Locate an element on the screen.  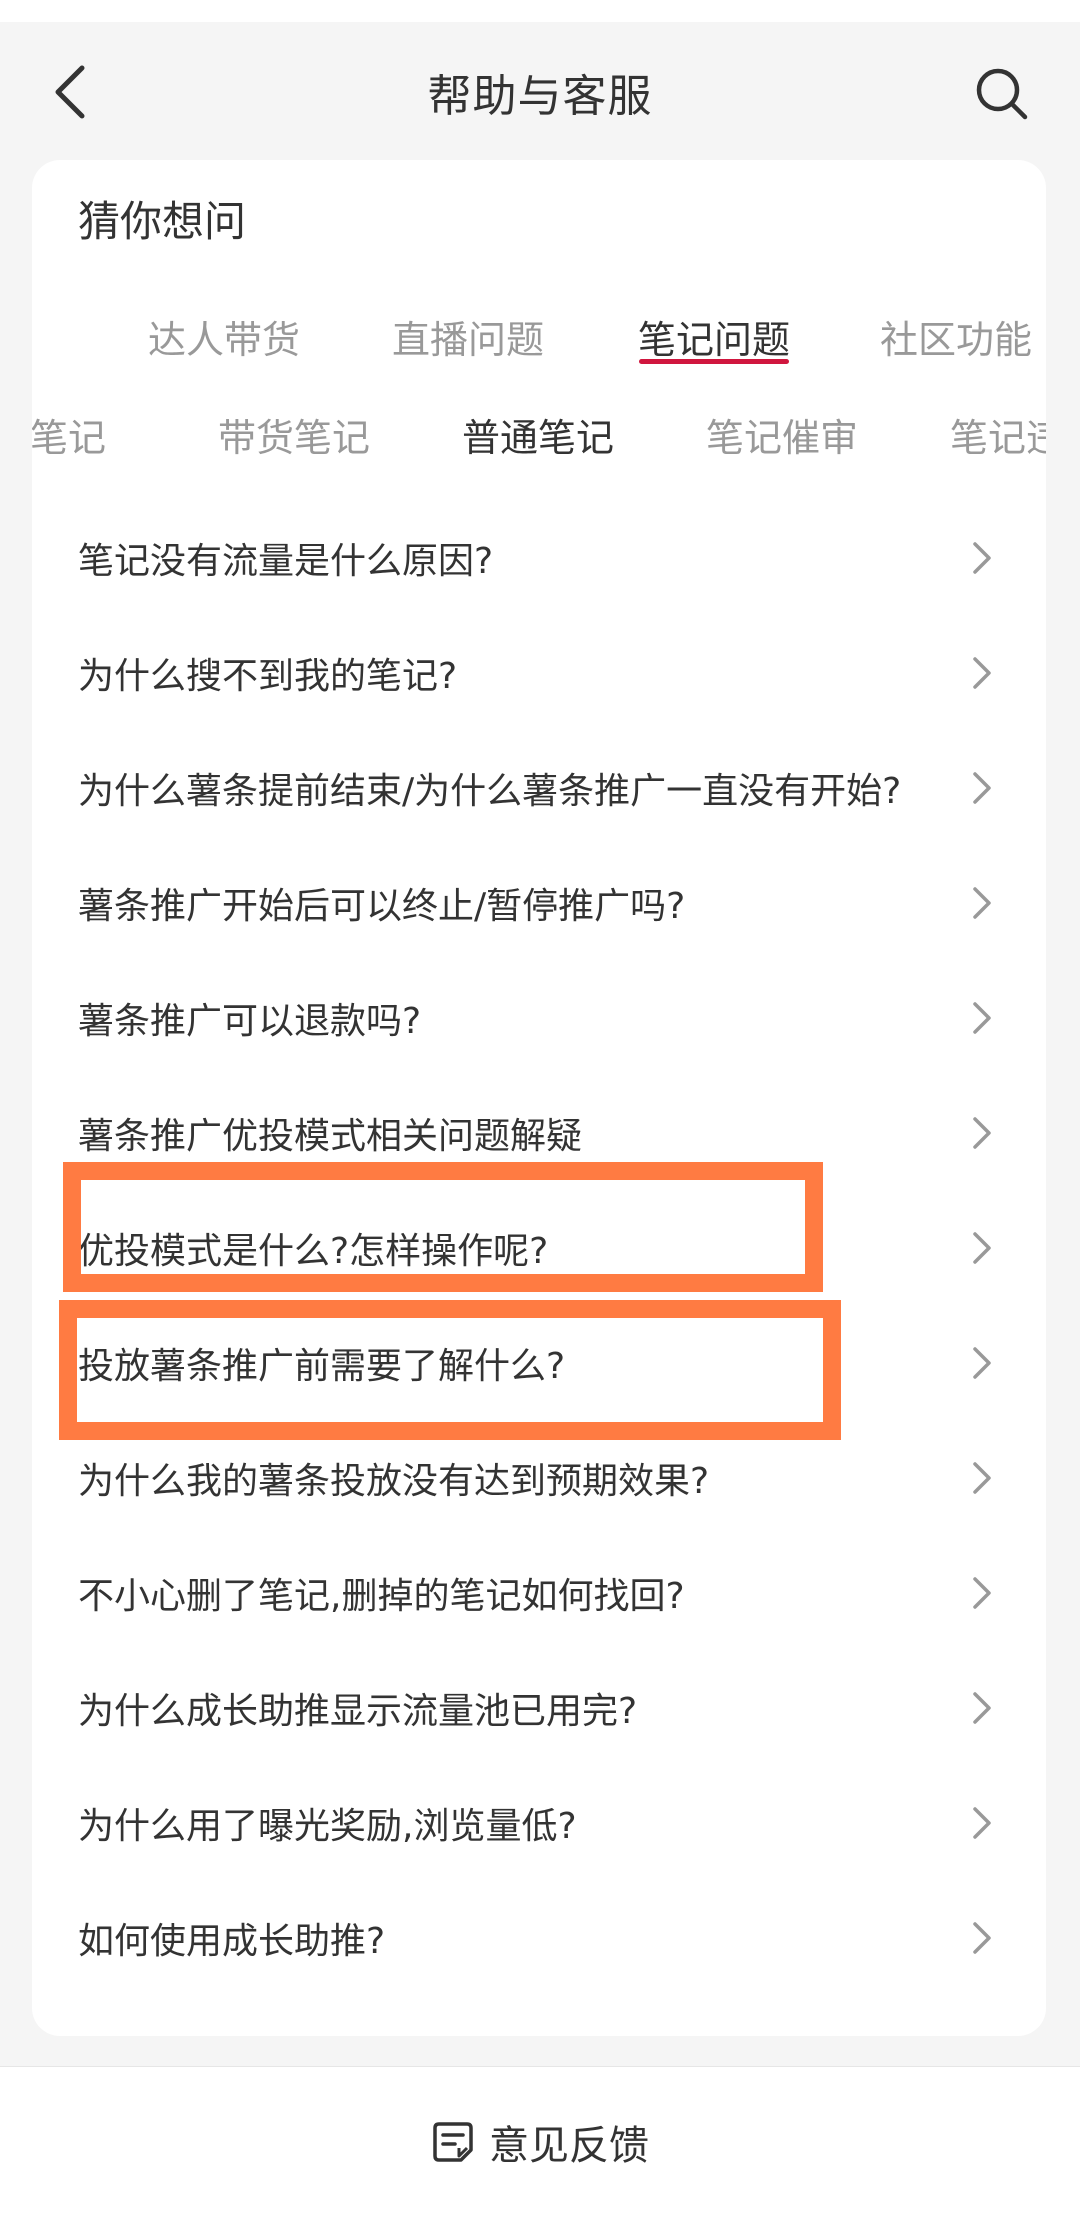
question-text: 为什么用了曝光奖励,浏览量低? is located at coordinates (327, 1826).